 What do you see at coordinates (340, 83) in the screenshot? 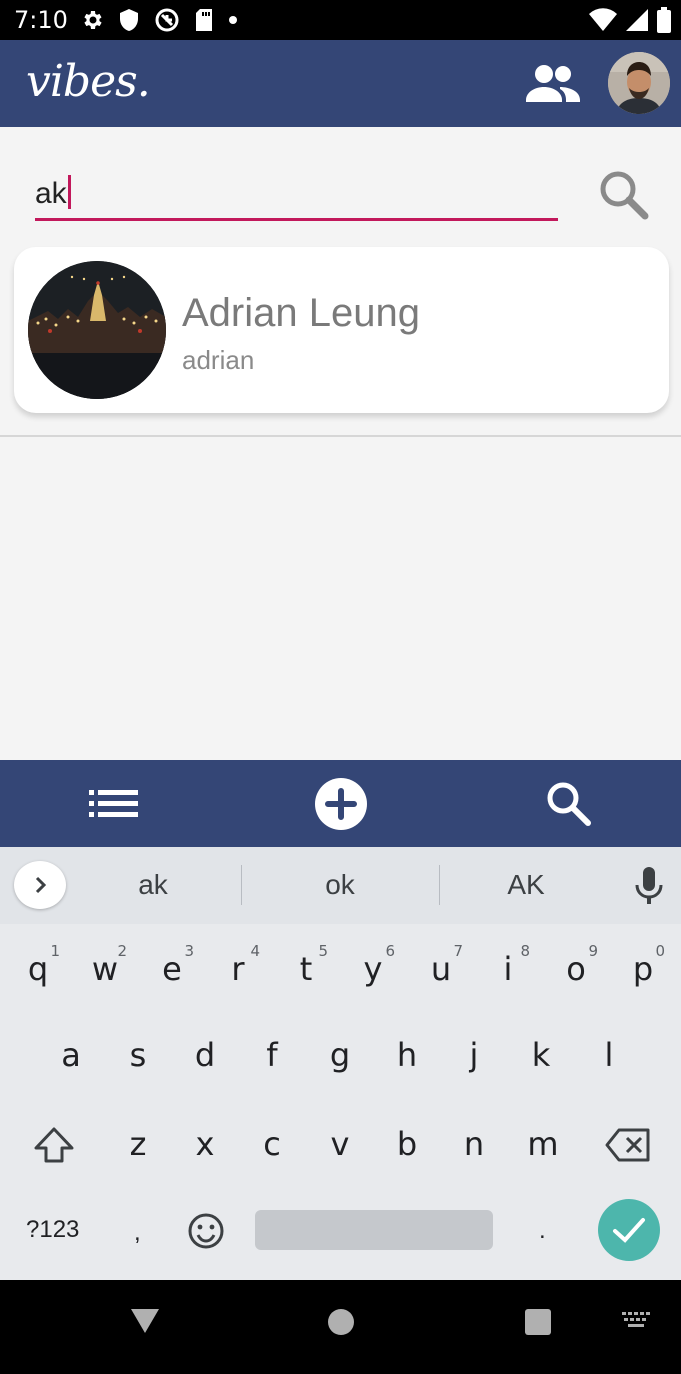
I see `app-header: vibes.` at bounding box center [340, 83].